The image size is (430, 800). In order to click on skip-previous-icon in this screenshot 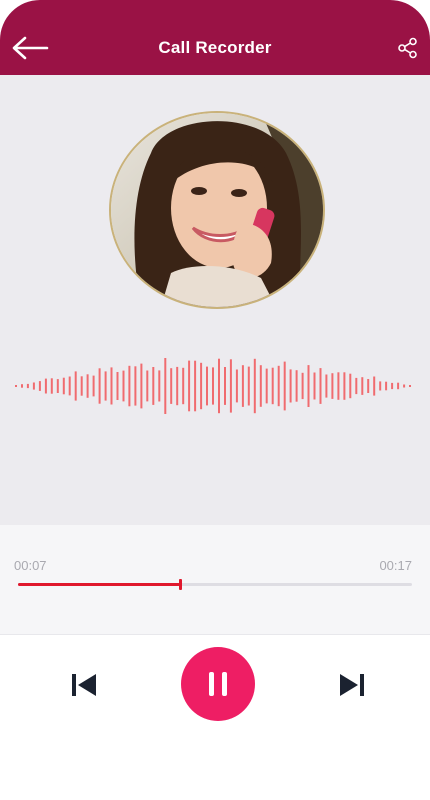, I will do `click(84, 685)`.